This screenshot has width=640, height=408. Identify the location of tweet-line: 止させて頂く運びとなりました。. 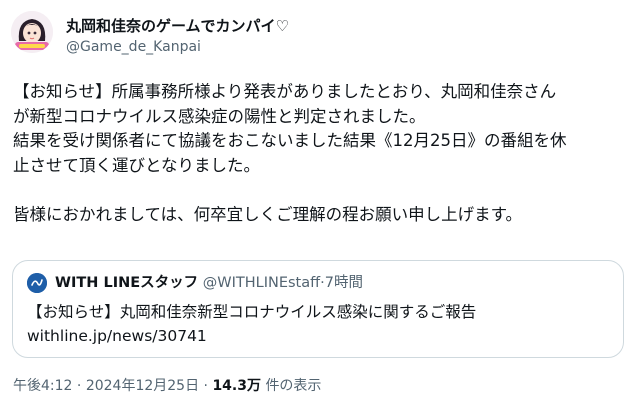
(137, 165).